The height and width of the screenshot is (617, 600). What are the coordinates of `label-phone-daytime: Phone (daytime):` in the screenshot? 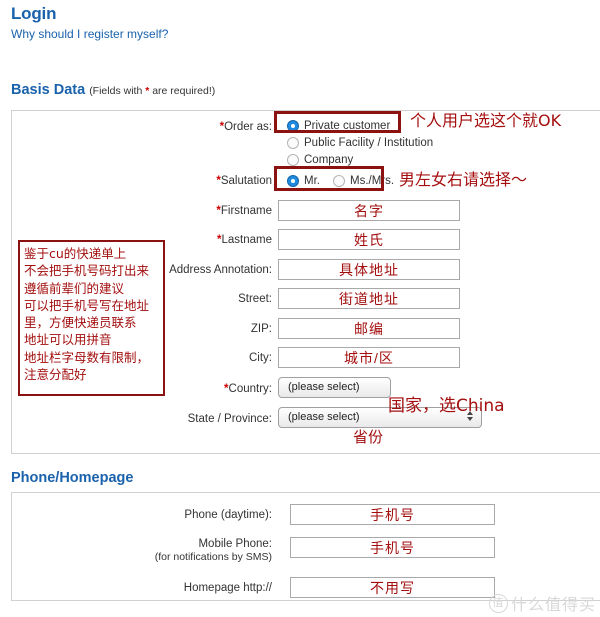 It's located at (228, 515).